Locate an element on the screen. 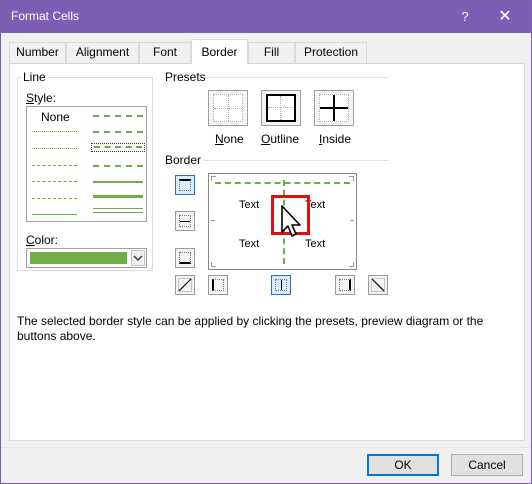 The width and height of the screenshot is (532, 484). preset-inside-button is located at coordinates (334, 108).